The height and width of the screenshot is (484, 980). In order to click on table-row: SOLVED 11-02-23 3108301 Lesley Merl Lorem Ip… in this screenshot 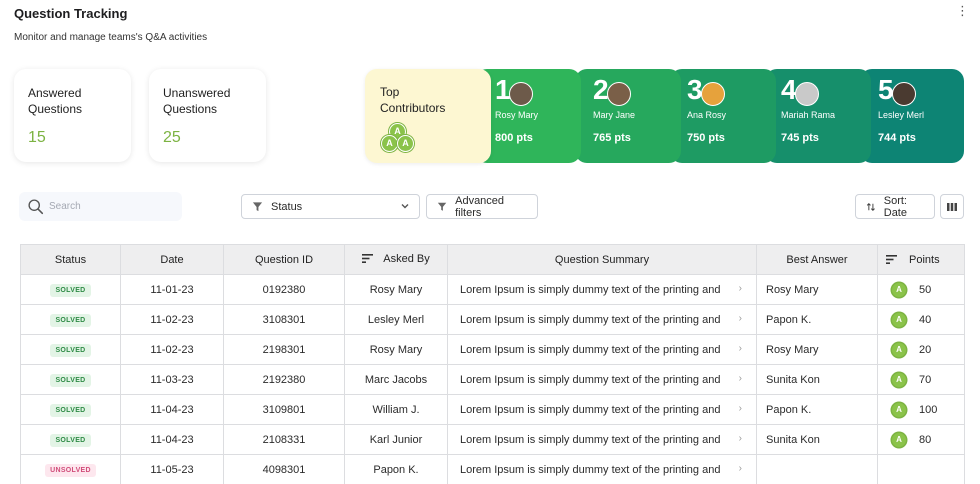, I will do `click(492, 319)`.